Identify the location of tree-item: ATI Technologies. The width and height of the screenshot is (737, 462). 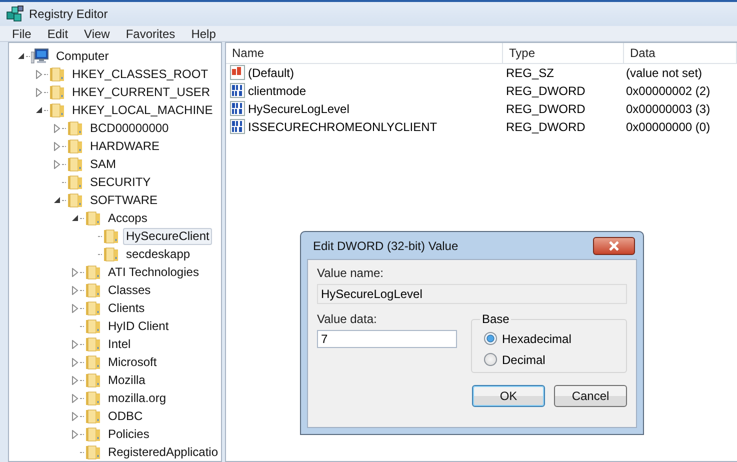
(153, 272).